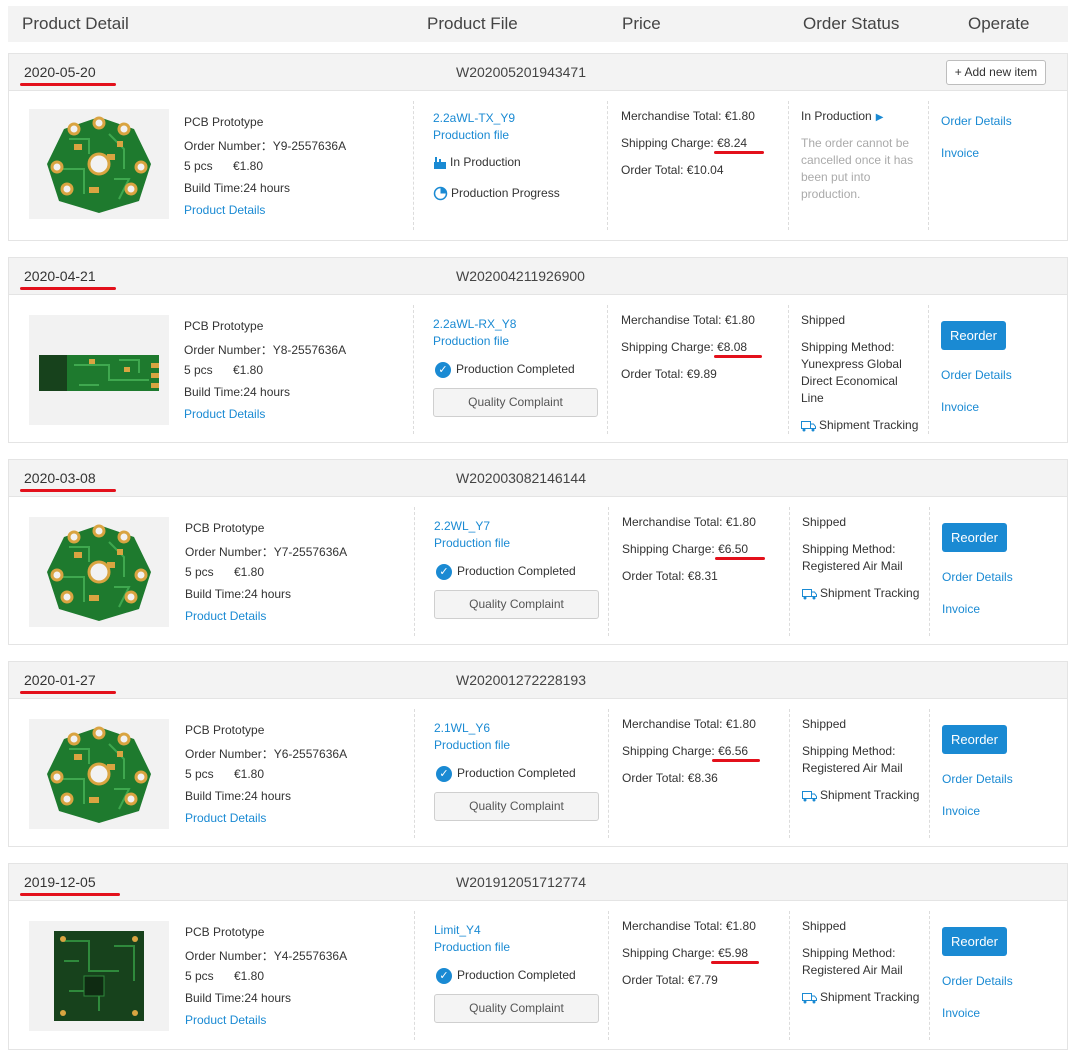  Describe the element at coordinates (60, 882) in the screenshot. I see `order-date: 2019-12-05` at that location.